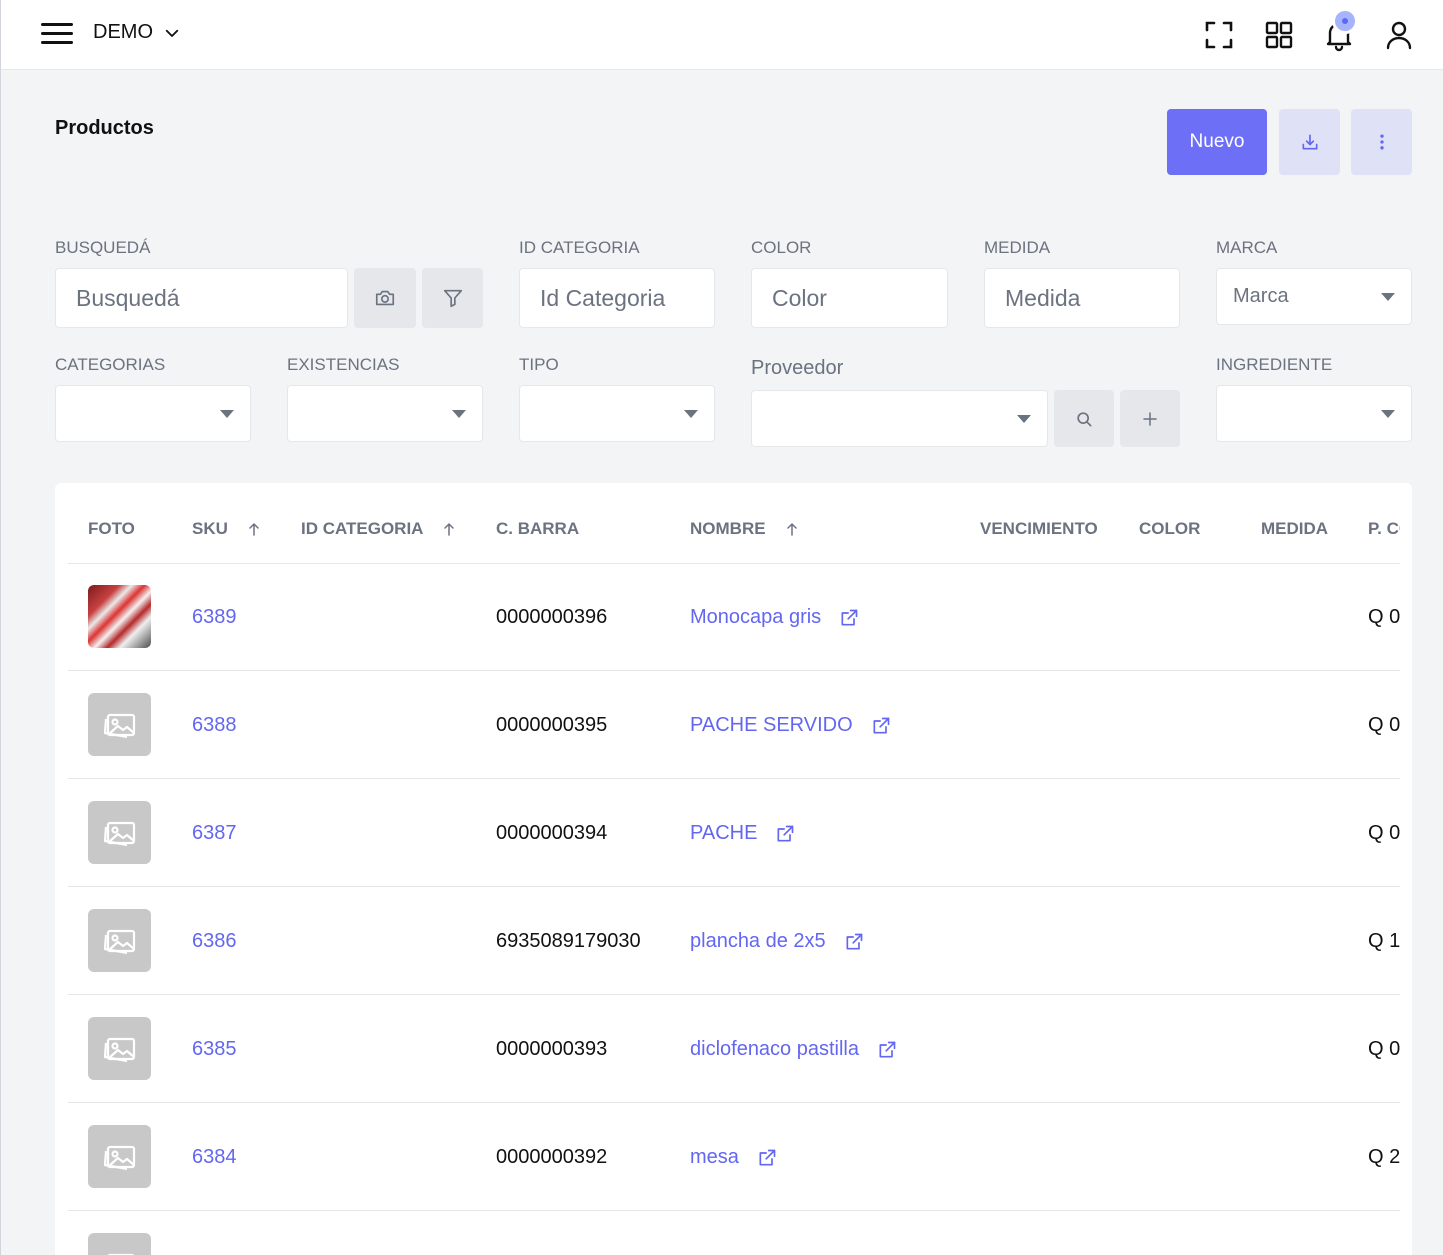  Describe the element at coordinates (1219, 35) in the screenshot. I see `fullscreen-icon` at that location.